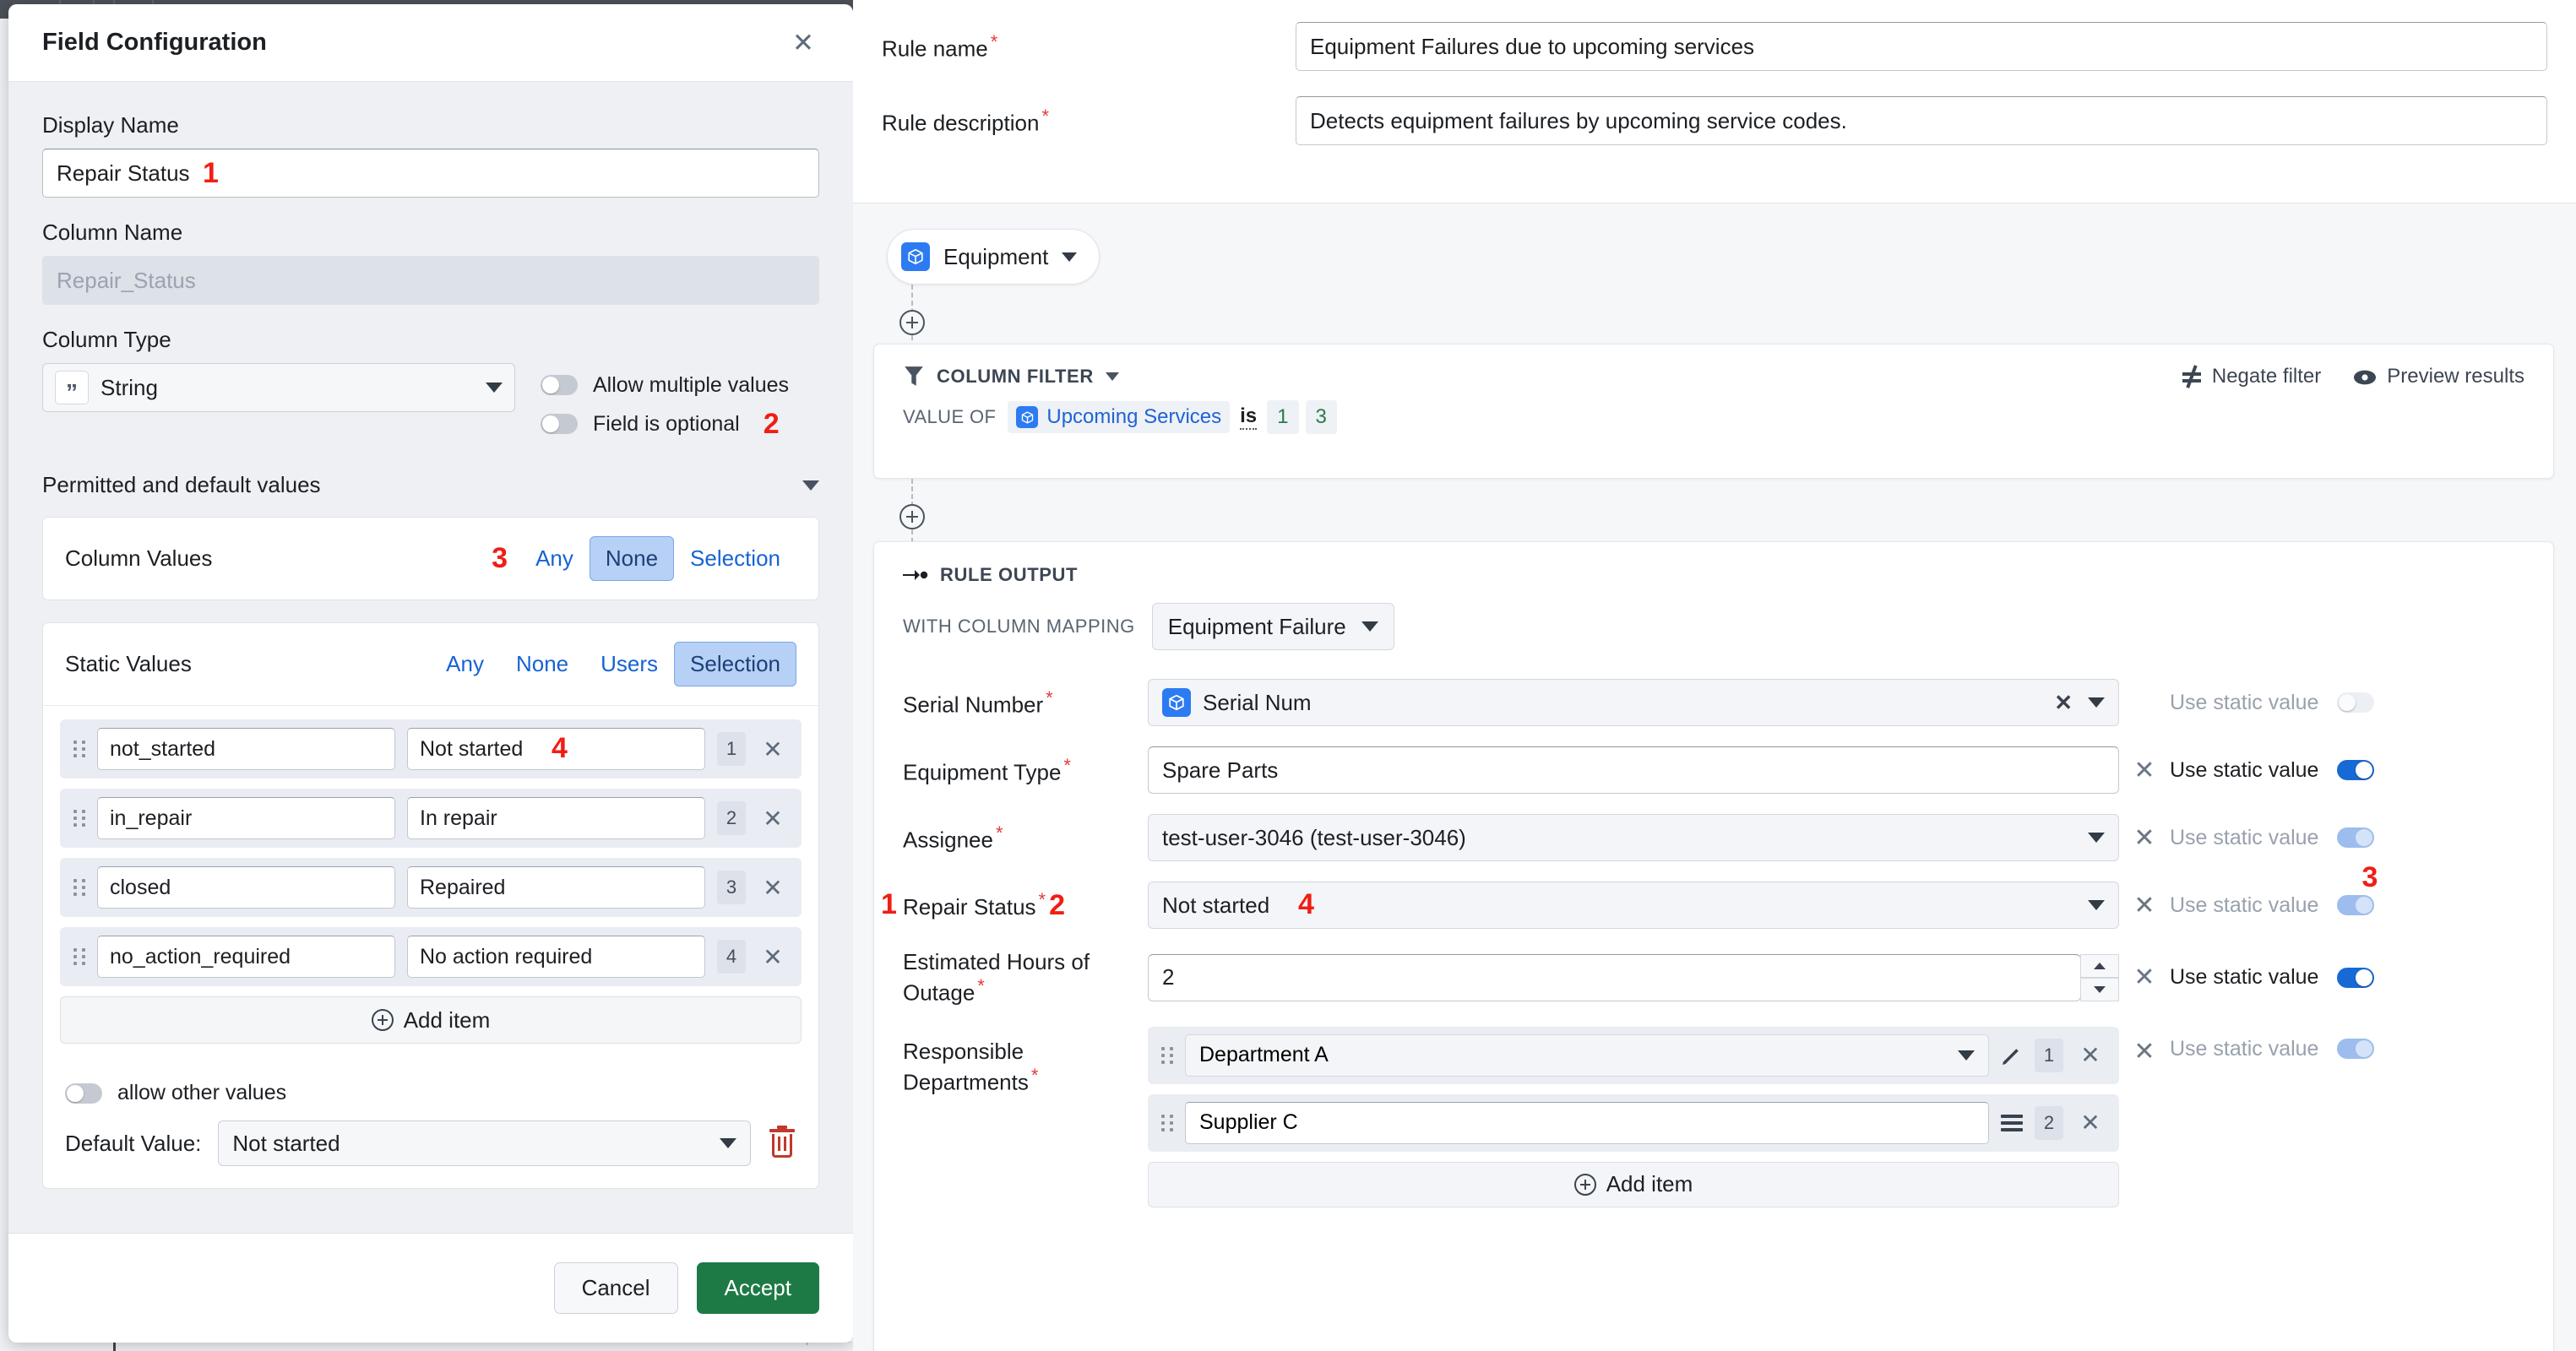 The width and height of the screenshot is (2576, 1351). I want to click on display-name-input: Repair Status, so click(430, 173).